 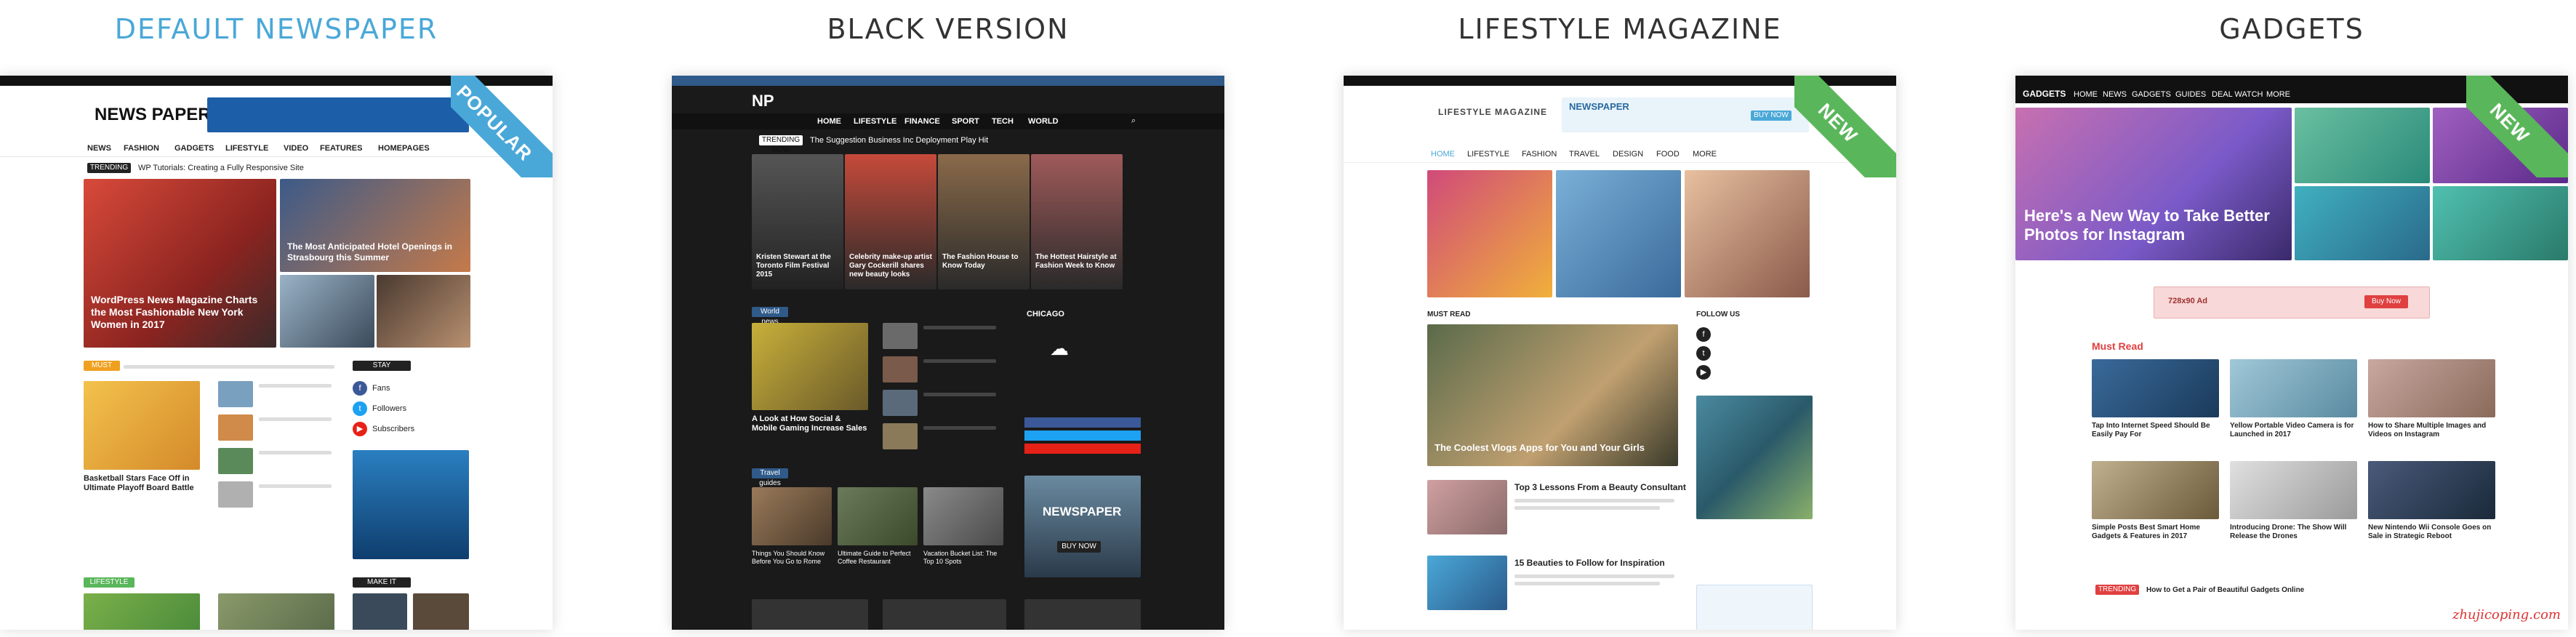 What do you see at coordinates (1589, 563) in the screenshot?
I see `post-title: 15 Beauties to Follow for Inspiration` at bounding box center [1589, 563].